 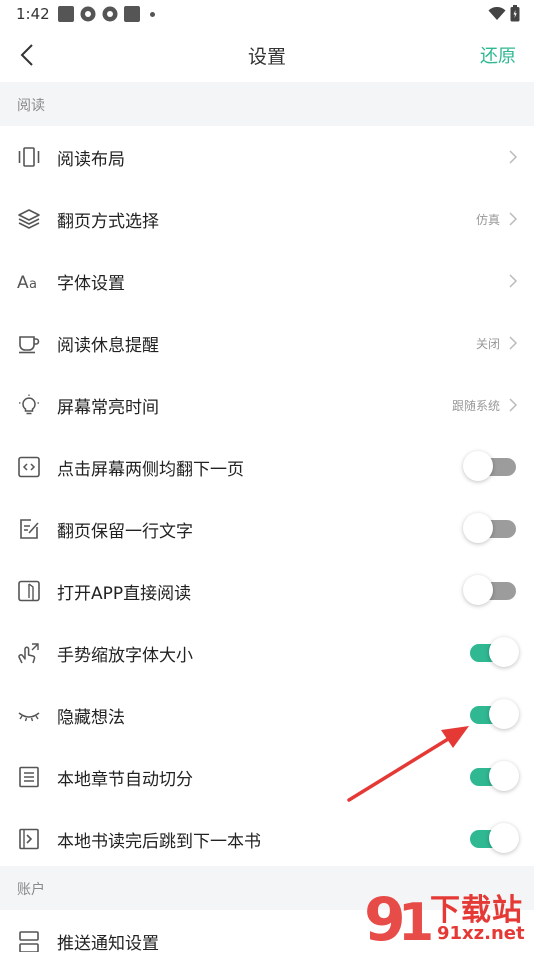 What do you see at coordinates (31, 106) in the screenshot?
I see `section-label: 阅读` at bounding box center [31, 106].